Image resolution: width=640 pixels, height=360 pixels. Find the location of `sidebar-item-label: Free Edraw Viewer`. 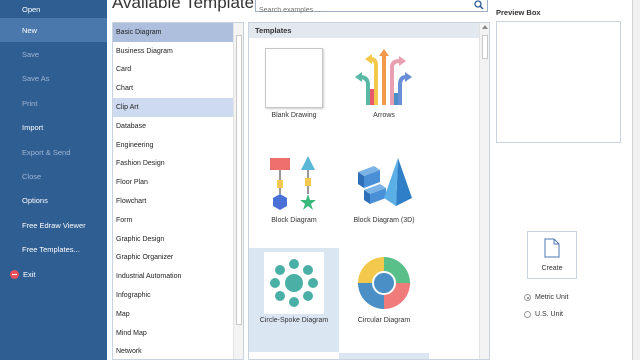

sidebar-item-label: Free Edraw Viewer is located at coordinates (54, 225).